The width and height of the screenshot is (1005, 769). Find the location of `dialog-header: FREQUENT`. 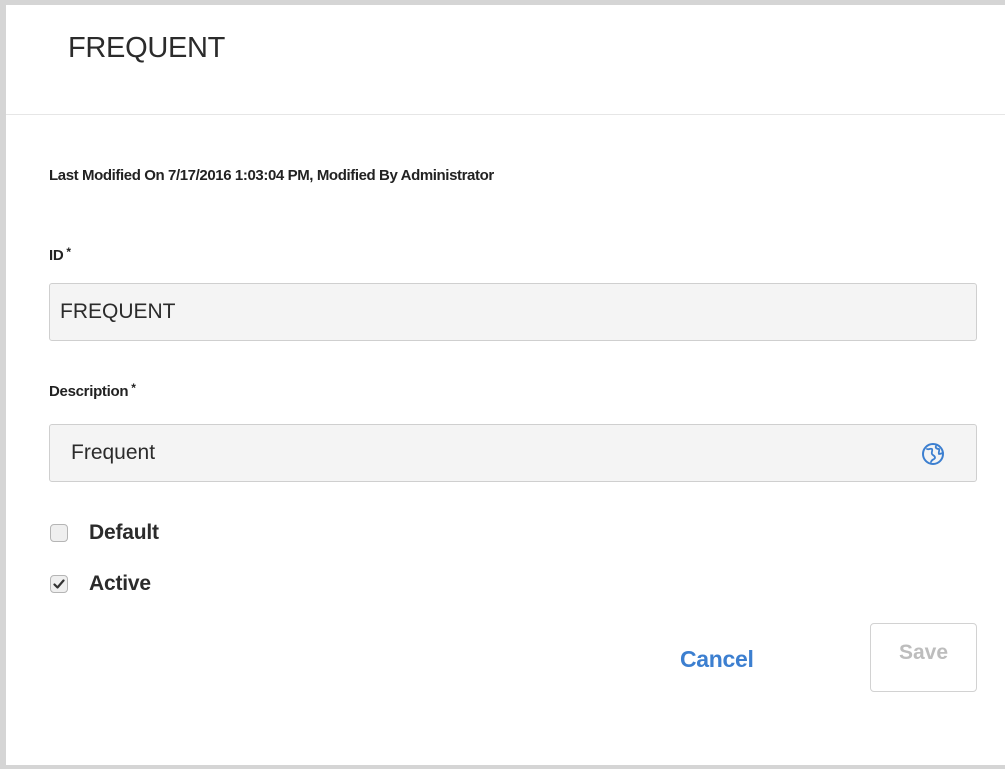

dialog-header: FREQUENT is located at coordinates (505, 60).